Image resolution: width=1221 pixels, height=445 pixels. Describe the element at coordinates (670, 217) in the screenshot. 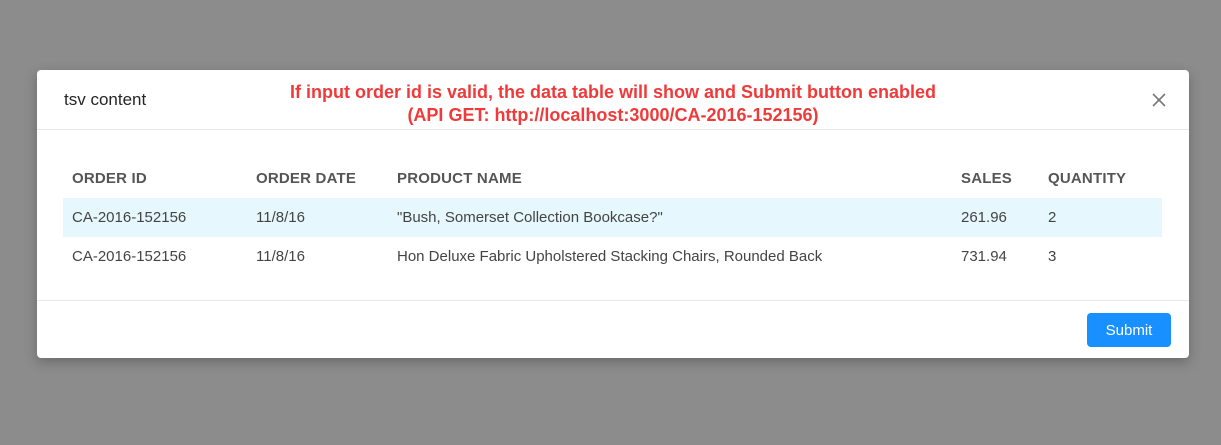

I see `cell-product-name: "Bush, Somerset Collection Bookcase?"` at that location.